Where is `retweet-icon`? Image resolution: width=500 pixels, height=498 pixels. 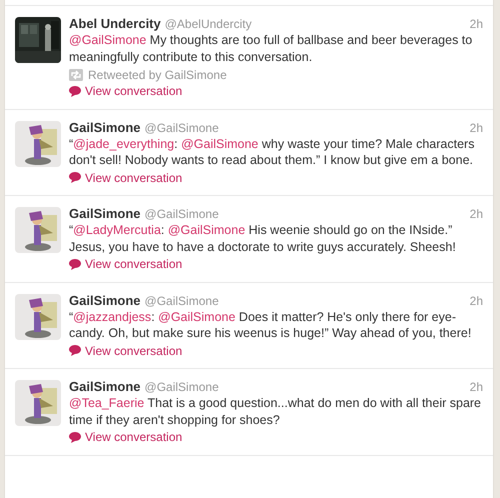 retweet-icon is located at coordinates (76, 75).